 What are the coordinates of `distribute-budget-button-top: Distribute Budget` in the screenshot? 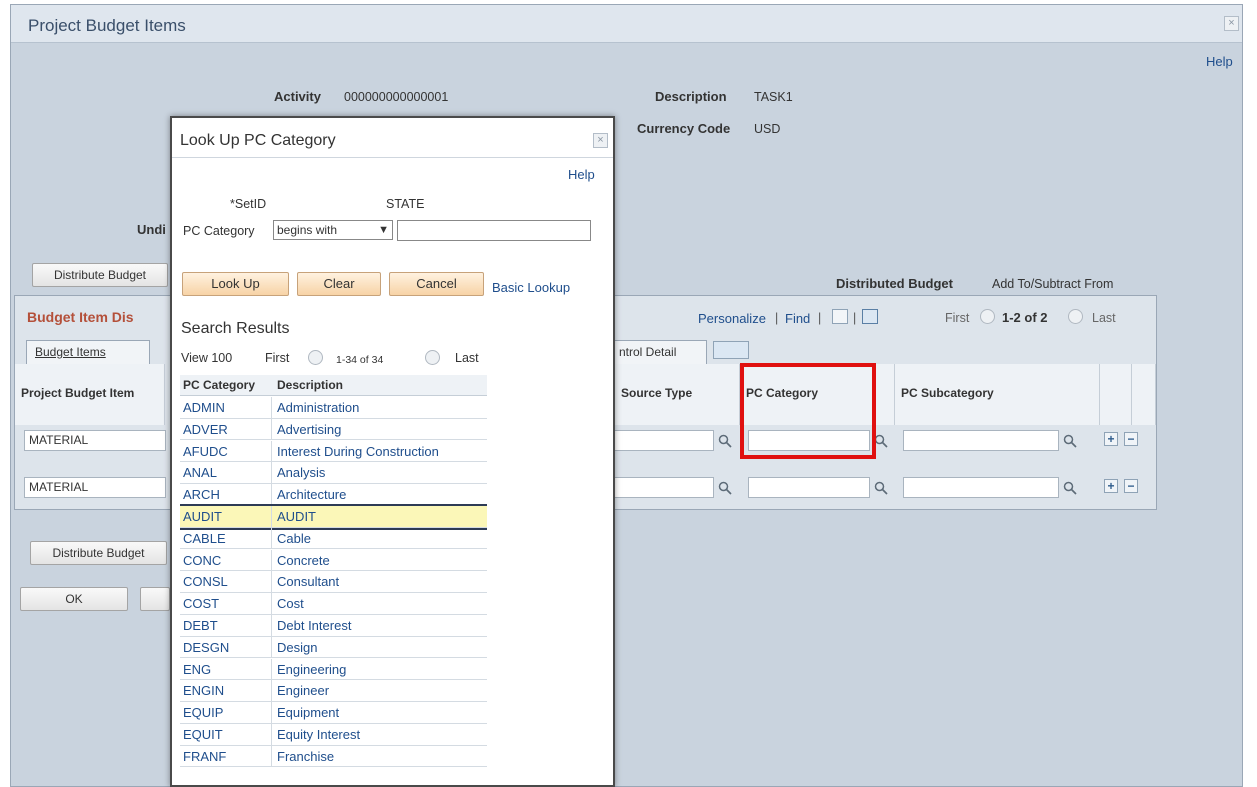 It's located at (100, 275).